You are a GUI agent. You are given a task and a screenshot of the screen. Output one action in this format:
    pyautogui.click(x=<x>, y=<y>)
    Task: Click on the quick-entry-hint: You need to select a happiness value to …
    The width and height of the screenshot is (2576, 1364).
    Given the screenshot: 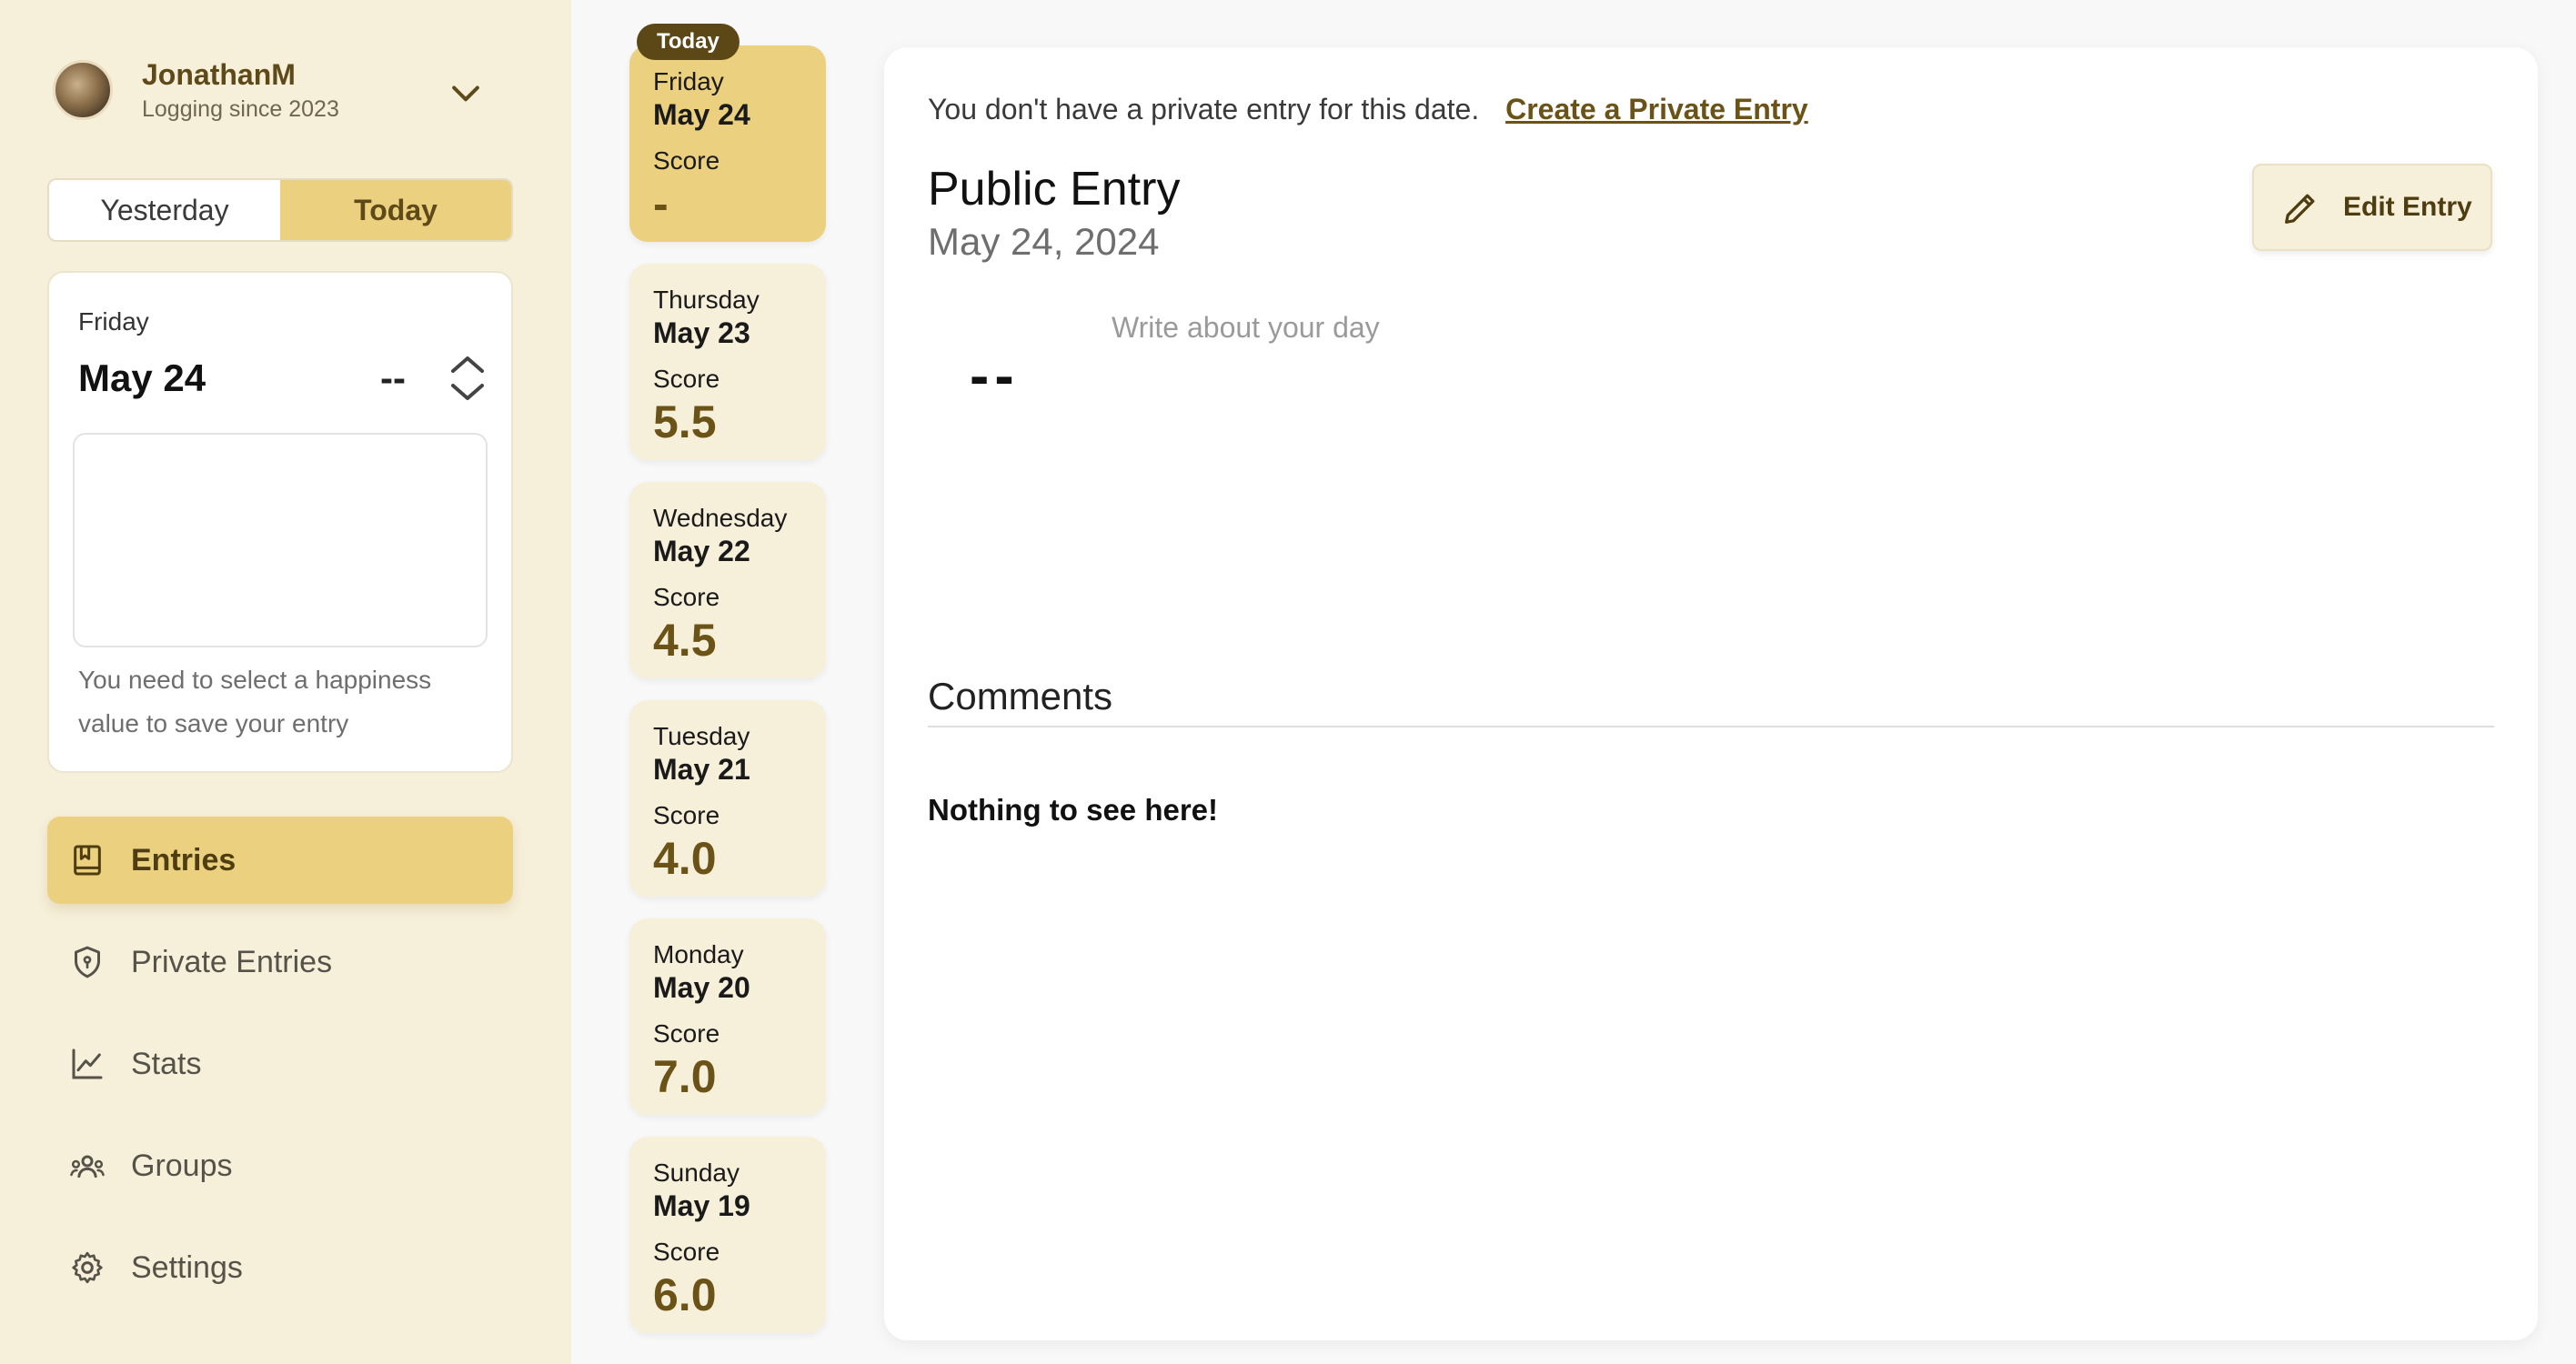 What is the action you would take?
    pyautogui.click(x=255, y=701)
    